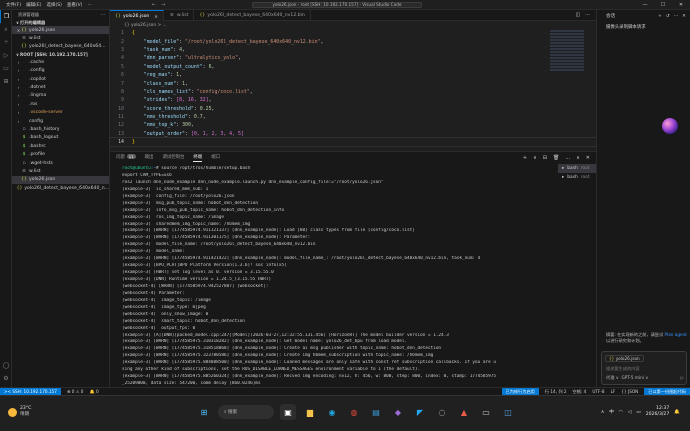  What do you see at coordinates (163, 5) in the screenshot?
I see `forward-arrow-icon: →` at bounding box center [163, 5].